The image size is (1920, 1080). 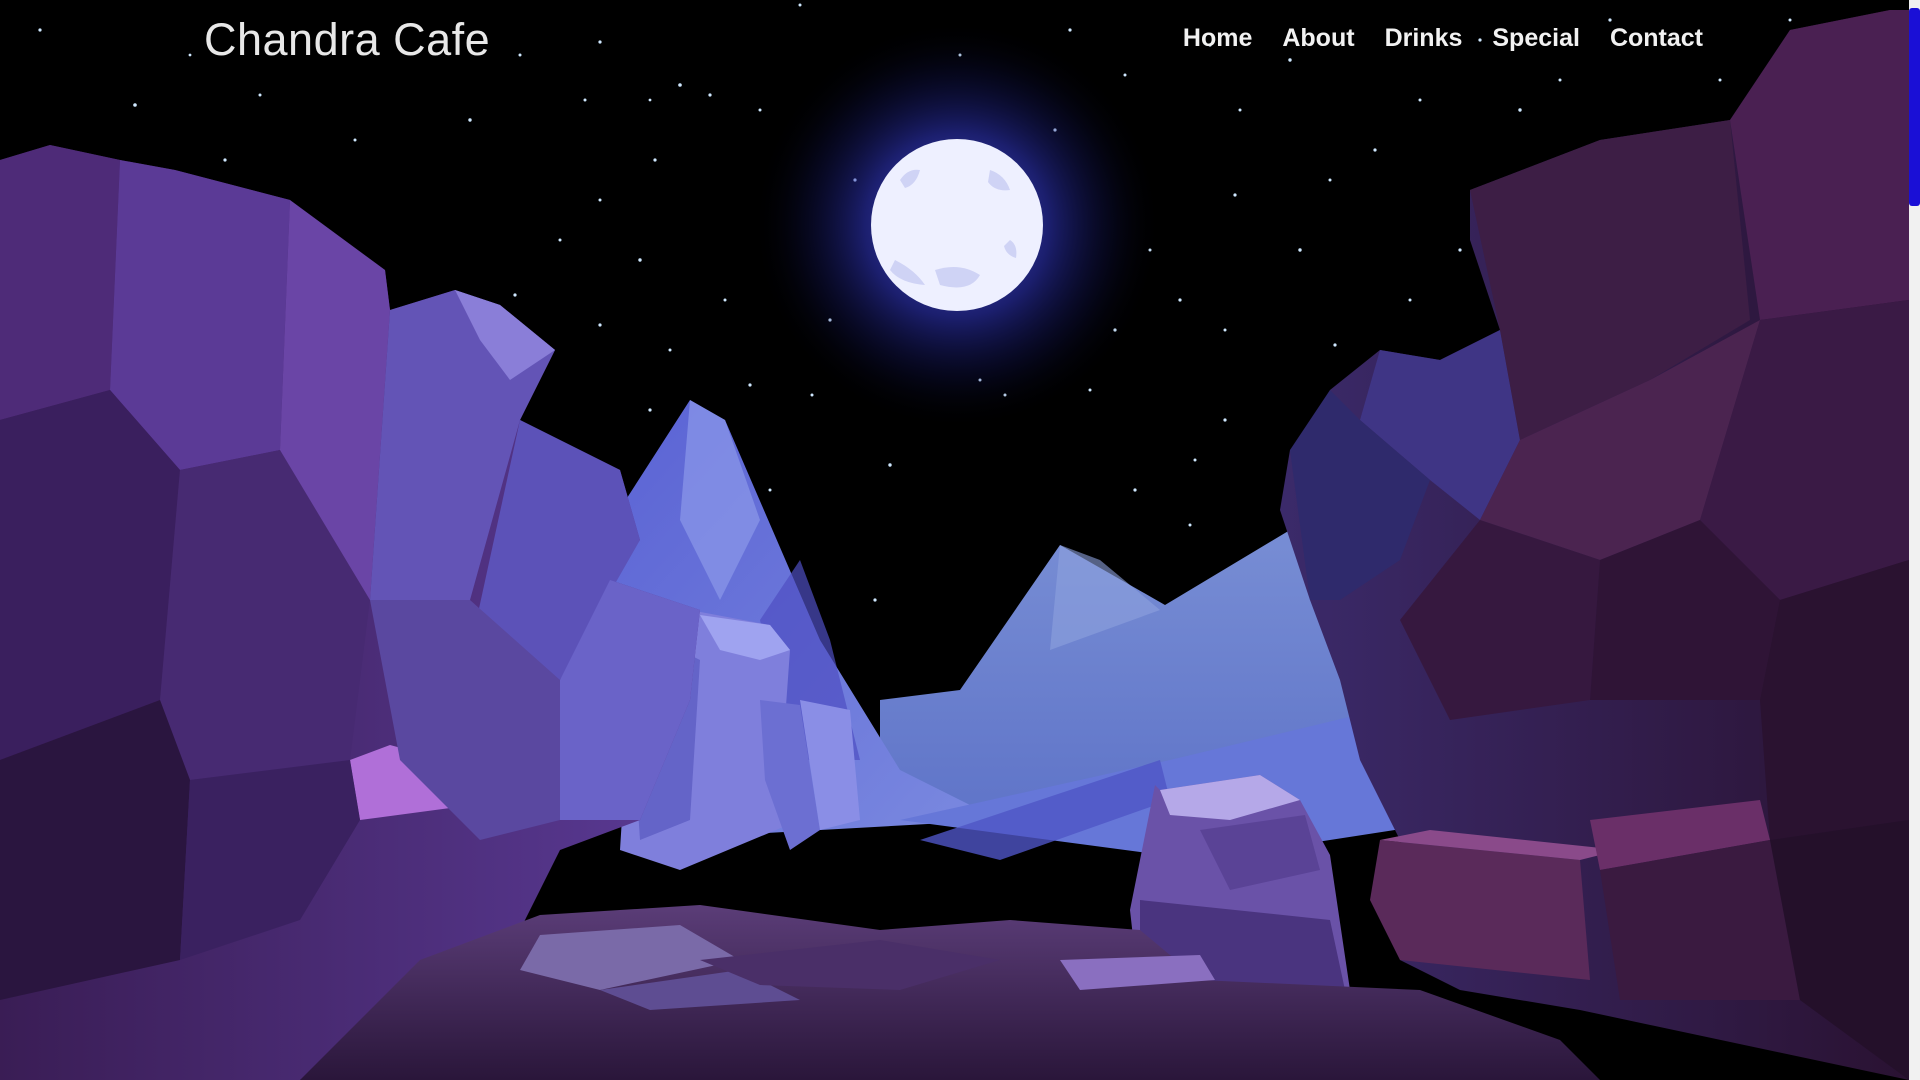 I want to click on main-nav: Home About Drinks Special Contact, so click(x=1443, y=38).